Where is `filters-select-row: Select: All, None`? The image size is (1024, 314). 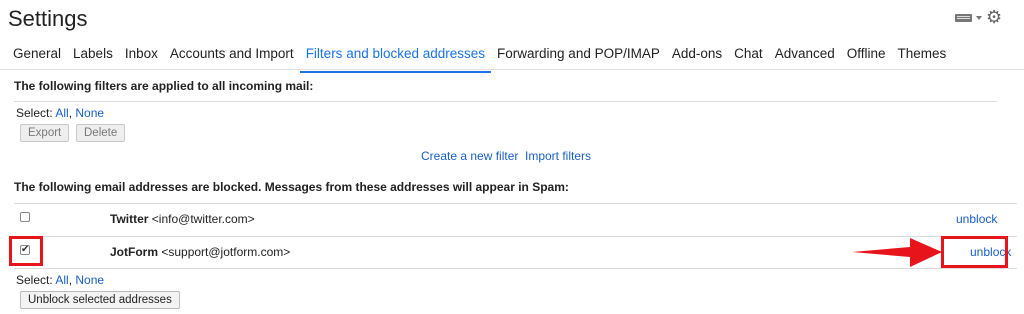
filters-select-row: Select: All, None is located at coordinates (60, 113).